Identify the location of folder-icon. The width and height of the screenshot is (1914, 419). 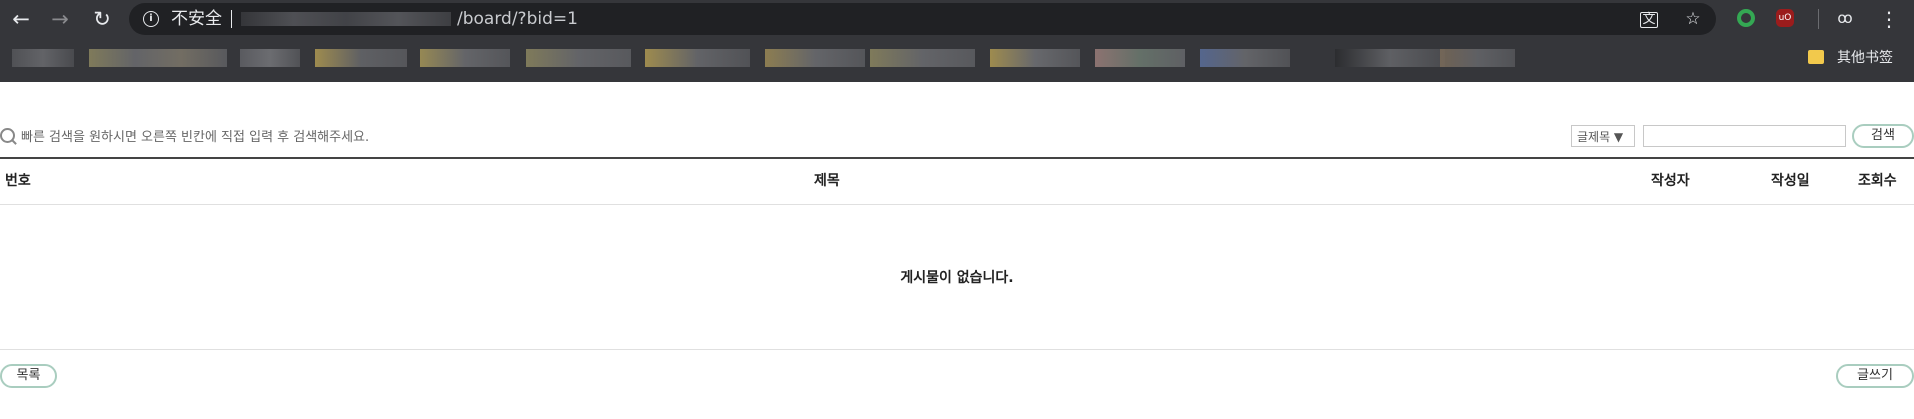
(1816, 57).